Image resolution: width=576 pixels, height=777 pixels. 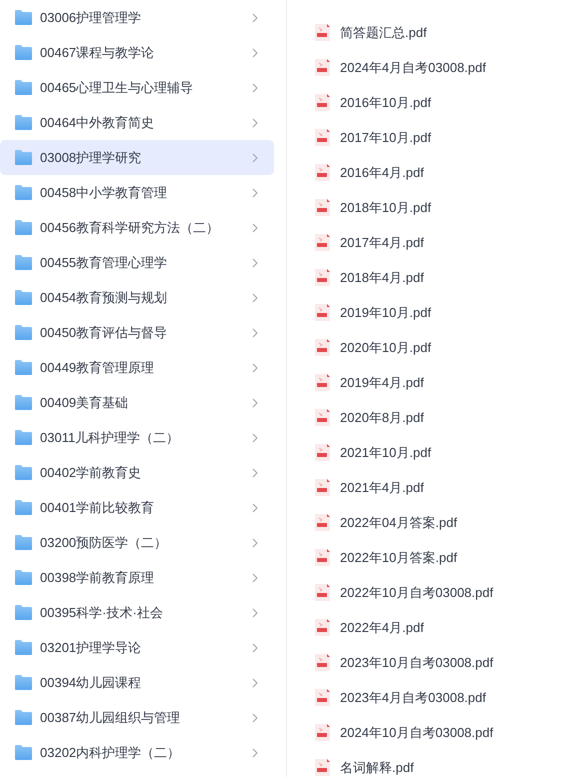 I want to click on folder-item: 00395科学·技术·社会, so click(x=137, y=612).